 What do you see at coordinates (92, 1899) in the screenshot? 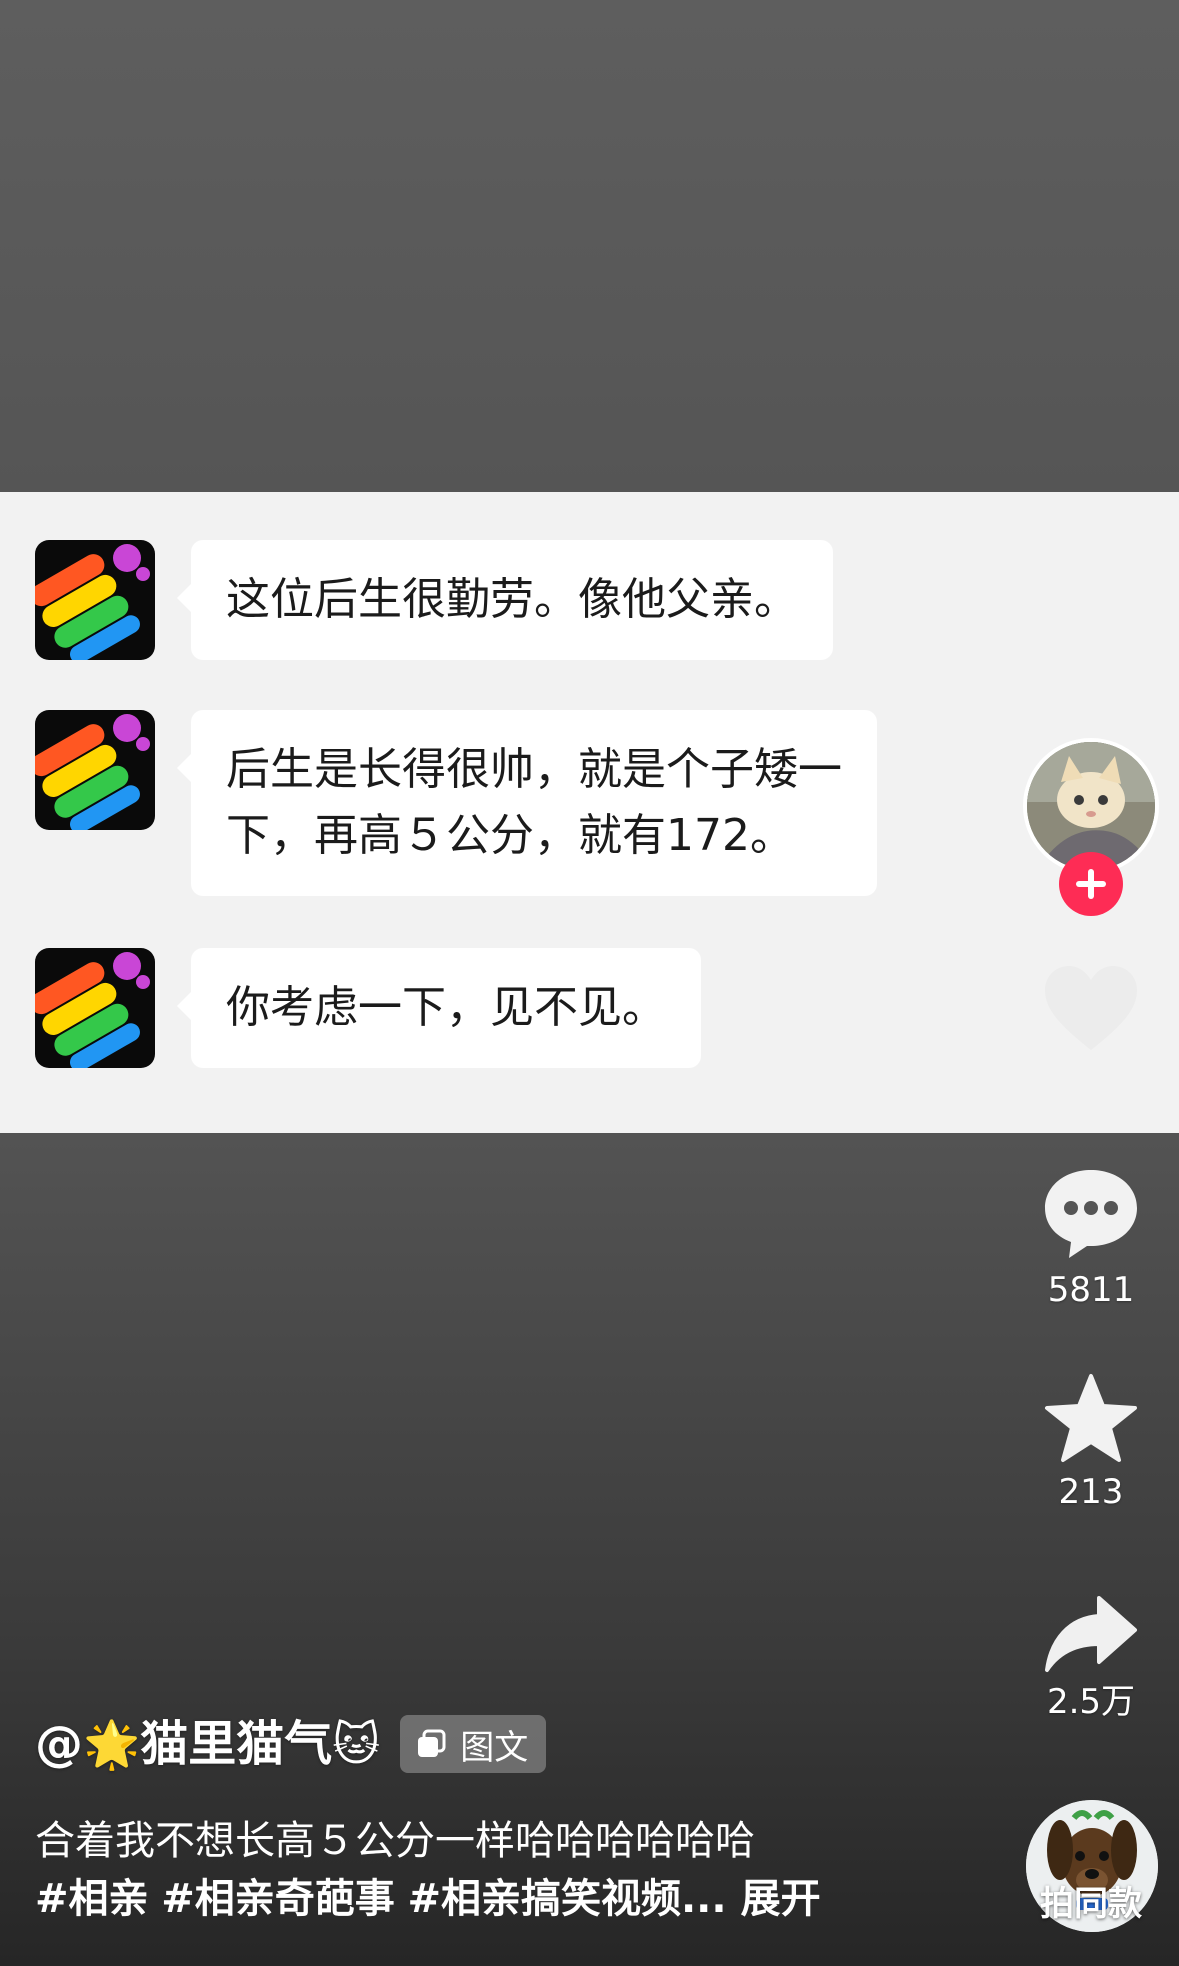
I see `hashtag-link: #相亲` at bounding box center [92, 1899].